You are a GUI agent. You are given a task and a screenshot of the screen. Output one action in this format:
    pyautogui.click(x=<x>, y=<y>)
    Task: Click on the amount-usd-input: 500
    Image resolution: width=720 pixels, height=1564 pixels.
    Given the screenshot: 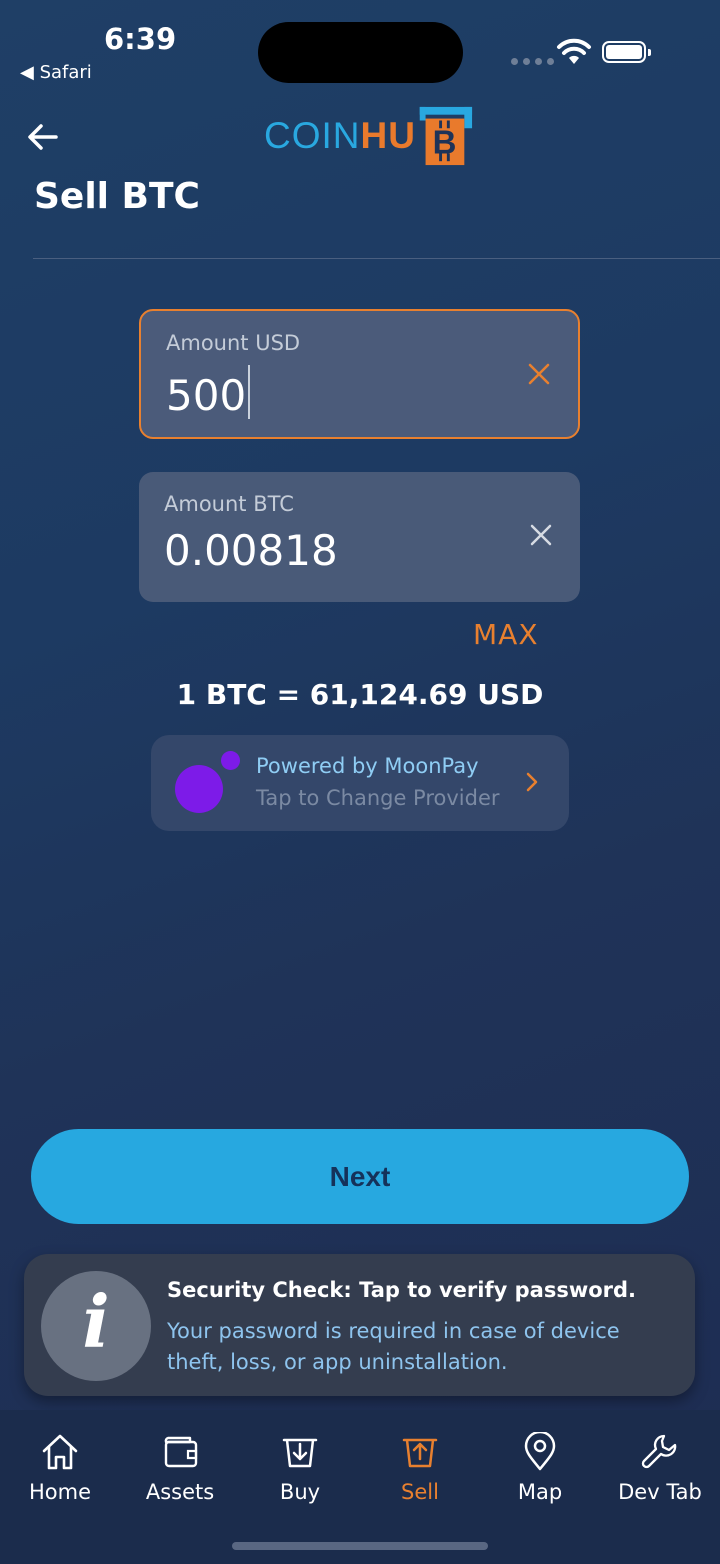 What is the action you would take?
    pyautogui.click(x=208, y=392)
    